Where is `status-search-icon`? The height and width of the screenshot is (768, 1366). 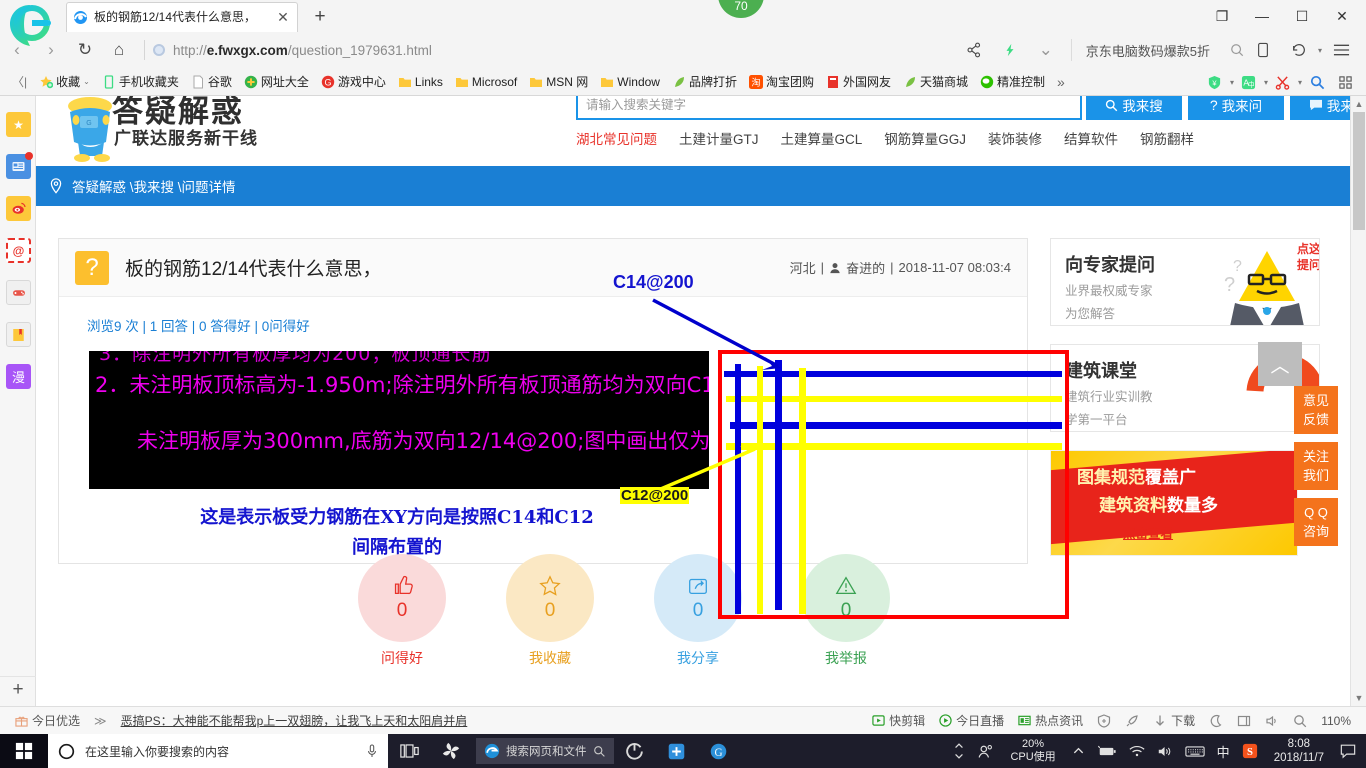 status-search-icon is located at coordinates (1300, 721).